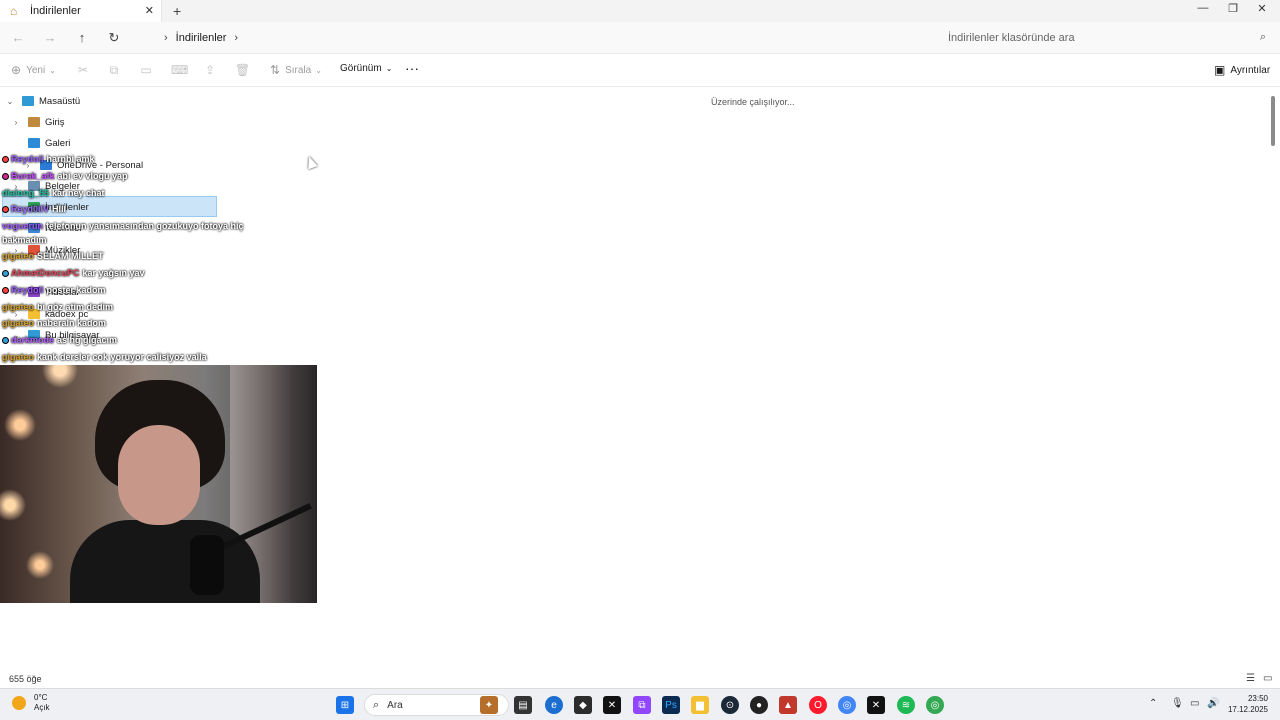 This screenshot has height=720, width=1280. I want to click on vertical-scrollbar, so click(1273, 121).